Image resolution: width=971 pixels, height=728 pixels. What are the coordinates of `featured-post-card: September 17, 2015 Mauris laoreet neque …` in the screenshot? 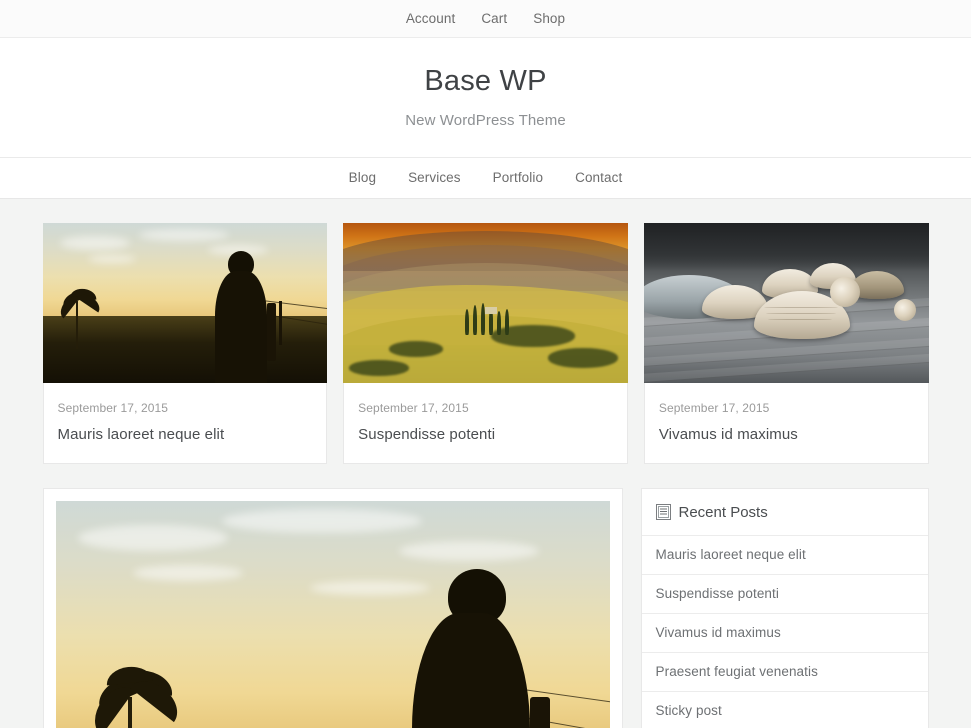 It's located at (185, 343).